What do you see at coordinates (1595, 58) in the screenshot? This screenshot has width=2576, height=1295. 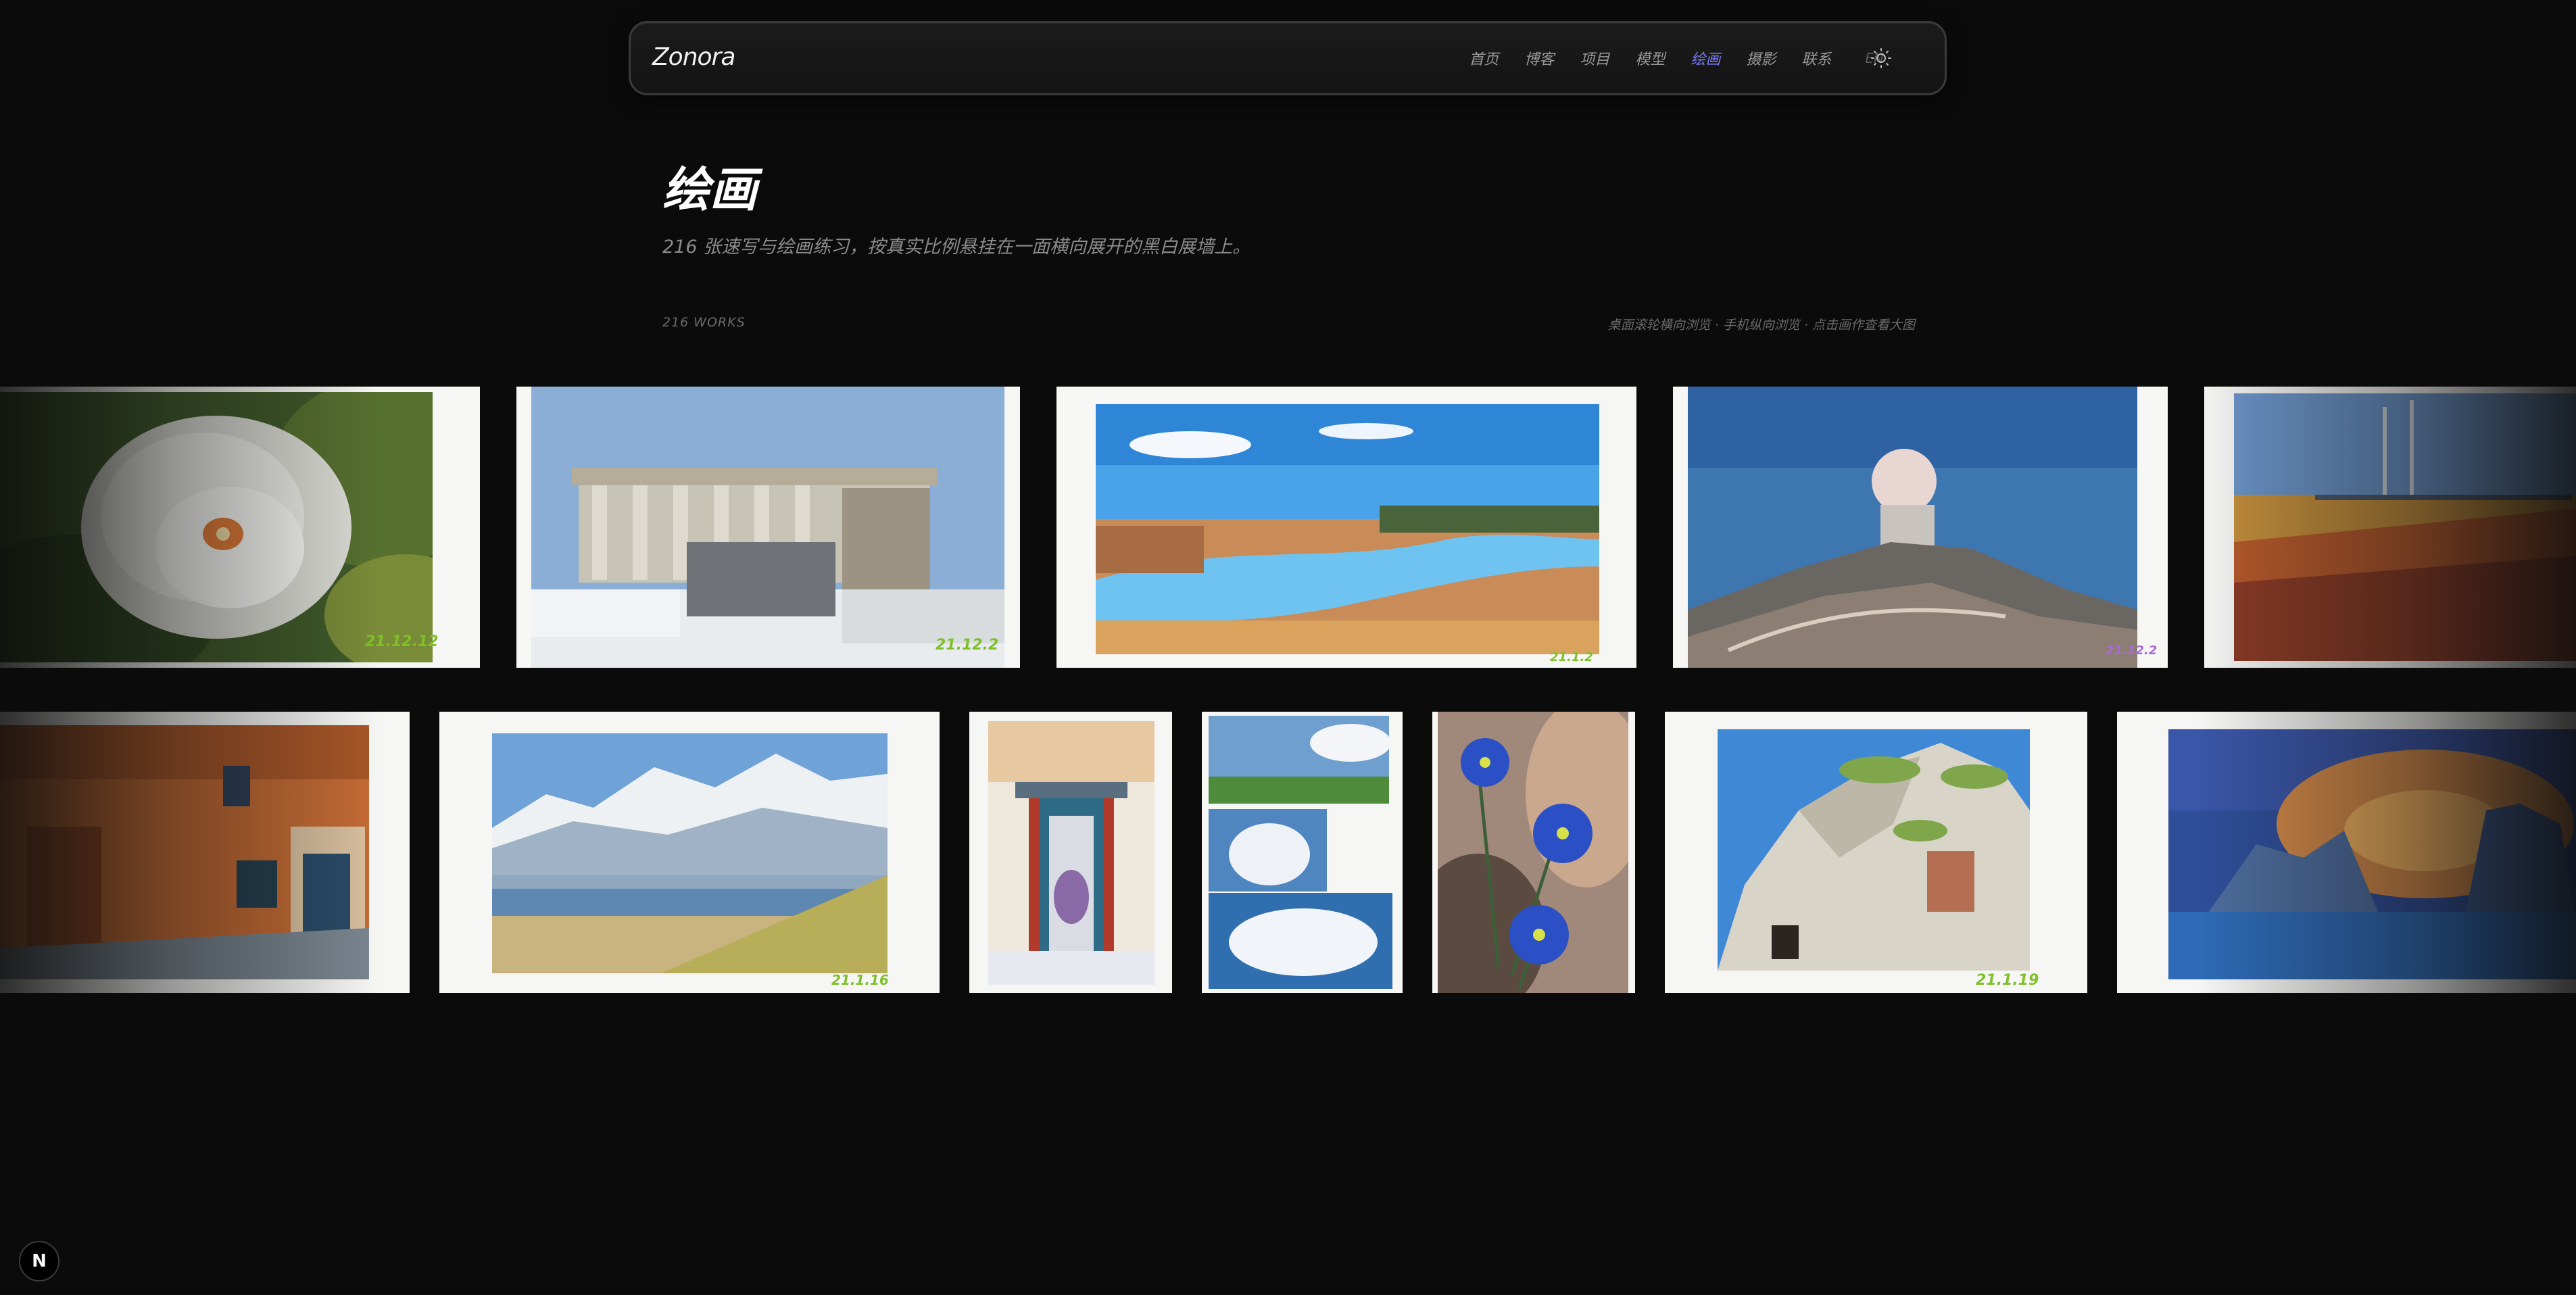 I see `nav-item-projects: 项目` at bounding box center [1595, 58].